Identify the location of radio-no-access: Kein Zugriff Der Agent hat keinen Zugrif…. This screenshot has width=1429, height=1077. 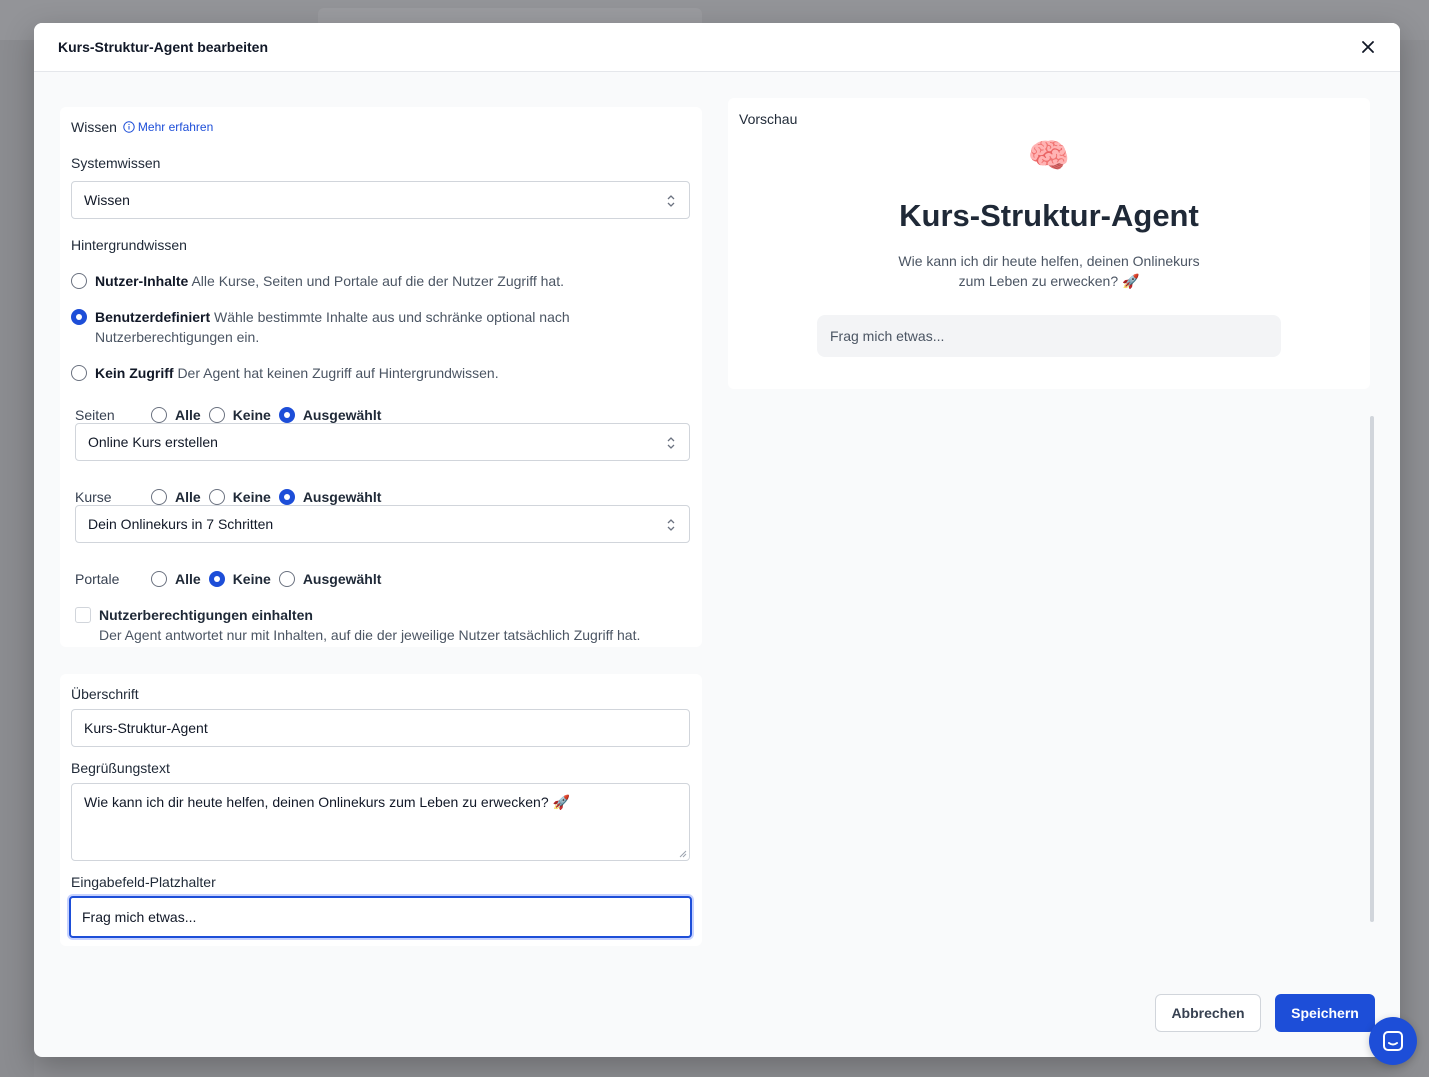
(376, 373).